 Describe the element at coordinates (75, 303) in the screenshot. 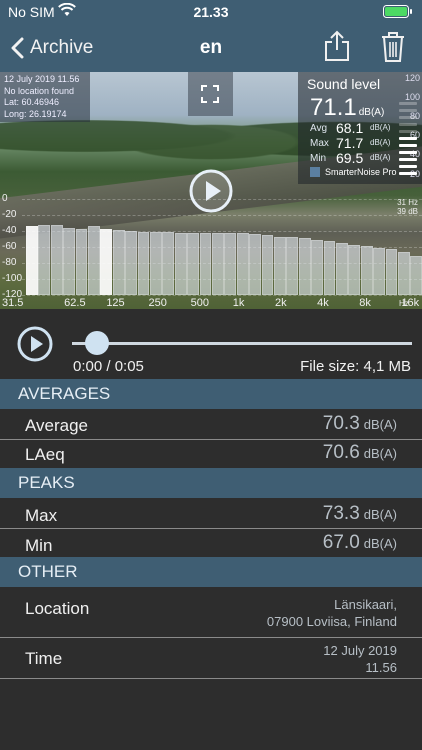

I see `spectrum-x-tick: 62.5` at that location.